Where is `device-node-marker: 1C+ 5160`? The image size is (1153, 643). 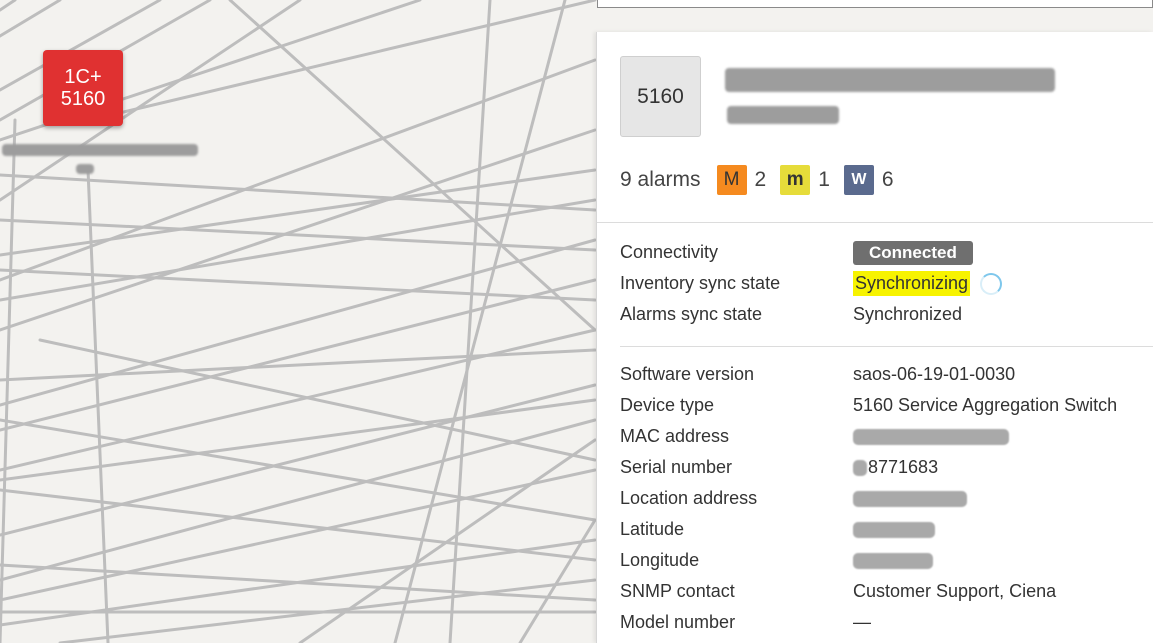 device-node-marker: 1C+ 5160 is located at coordinates (83, 88).